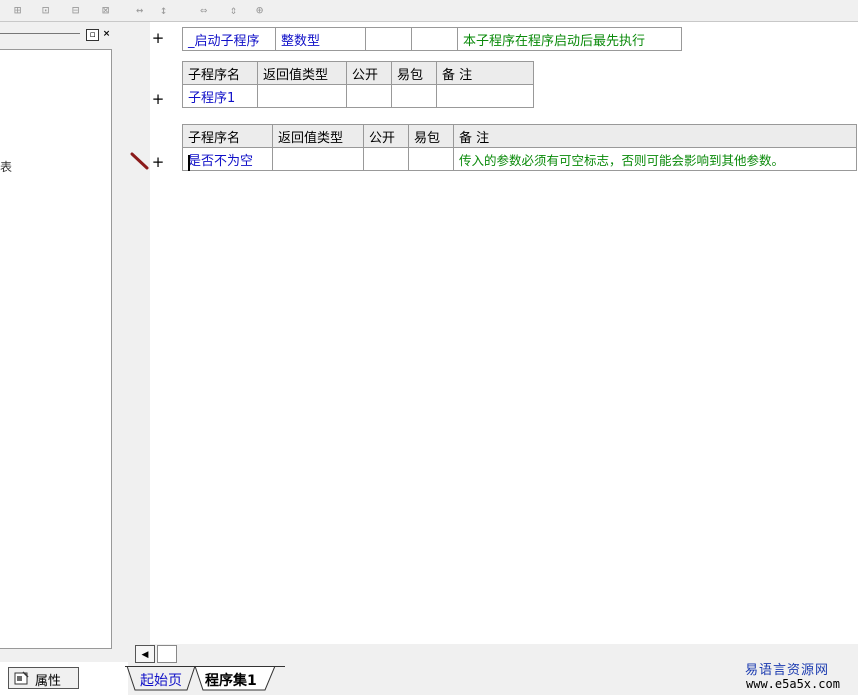 The width and height of the screenshot is (858, 695). What do you see at coordinates (75, 10) in the screenshot?
I see `align-top-icon: ⊟` at bounding box center [75, 10].